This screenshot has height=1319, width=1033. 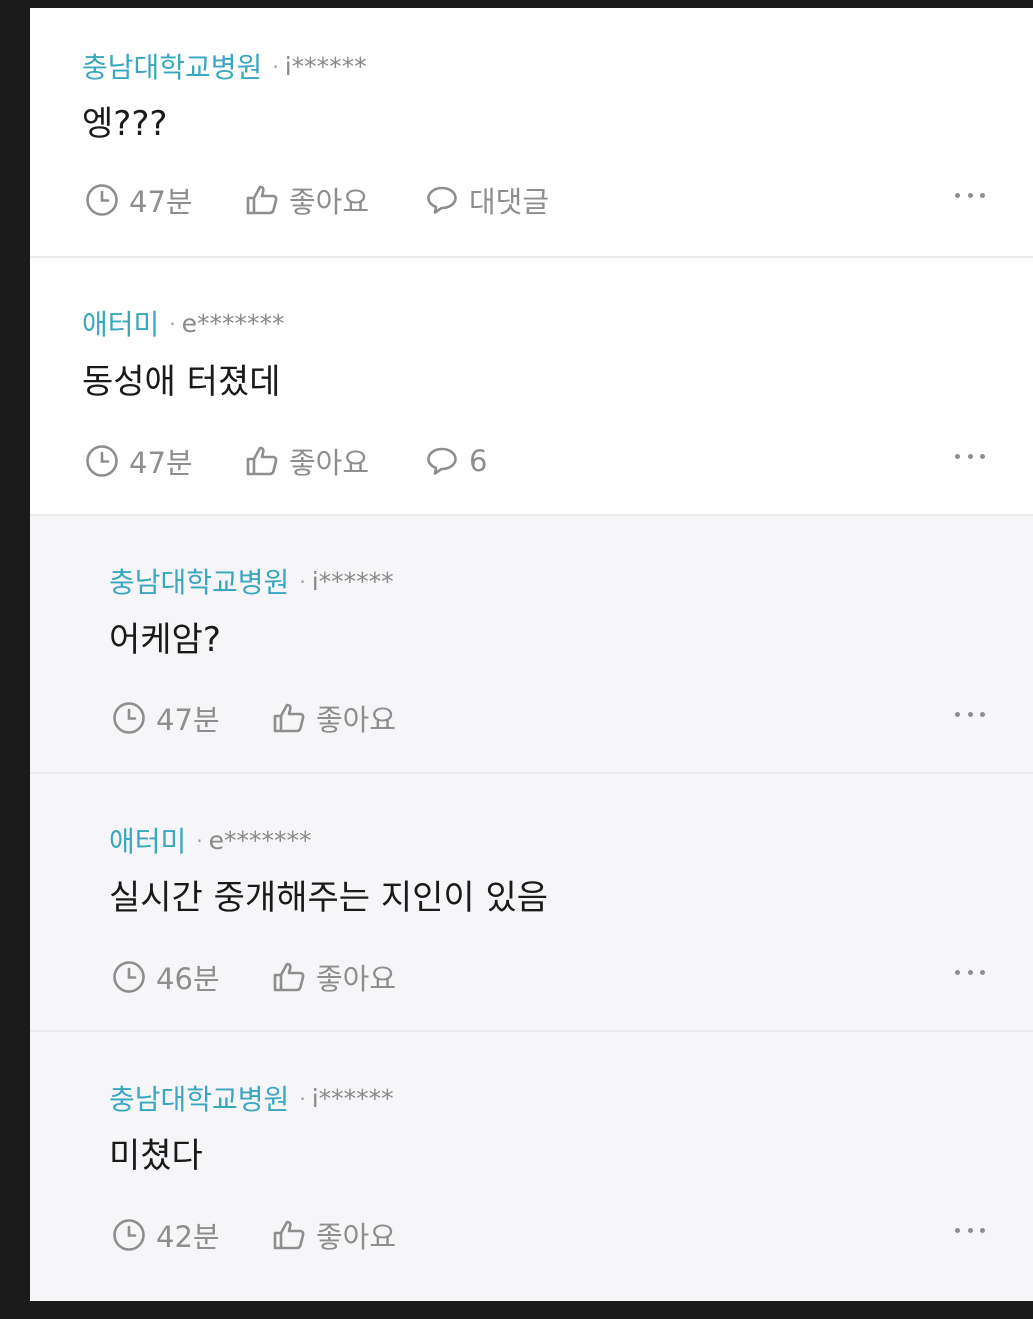 I want to click on time-label: 46분, so click(x=188, y=979).